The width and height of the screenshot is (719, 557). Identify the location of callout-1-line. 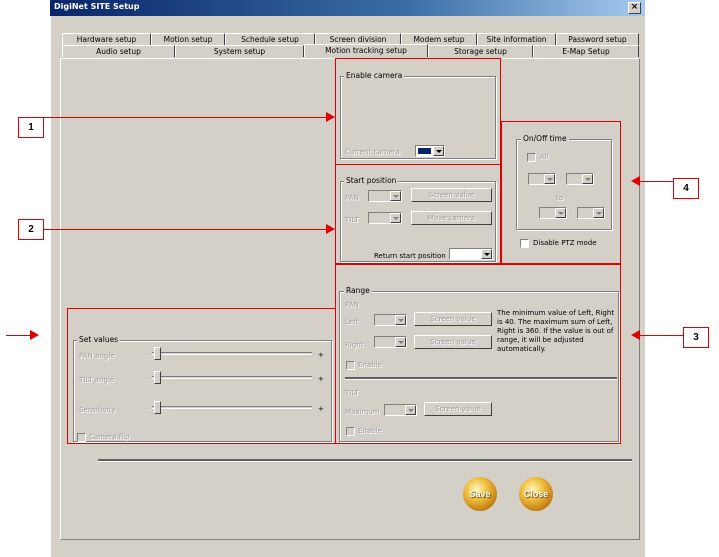
(185, 117).